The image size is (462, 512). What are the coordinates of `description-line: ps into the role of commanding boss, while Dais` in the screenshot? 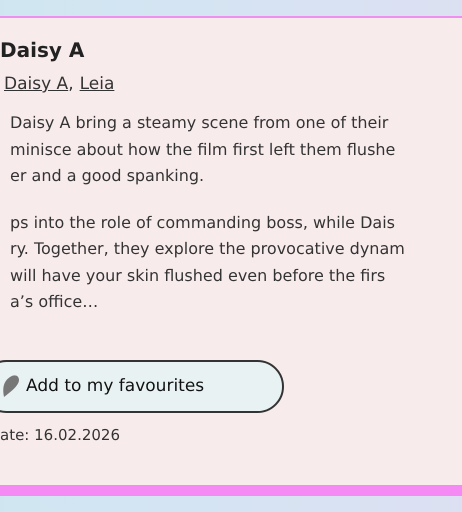 It's located at (202, 223).